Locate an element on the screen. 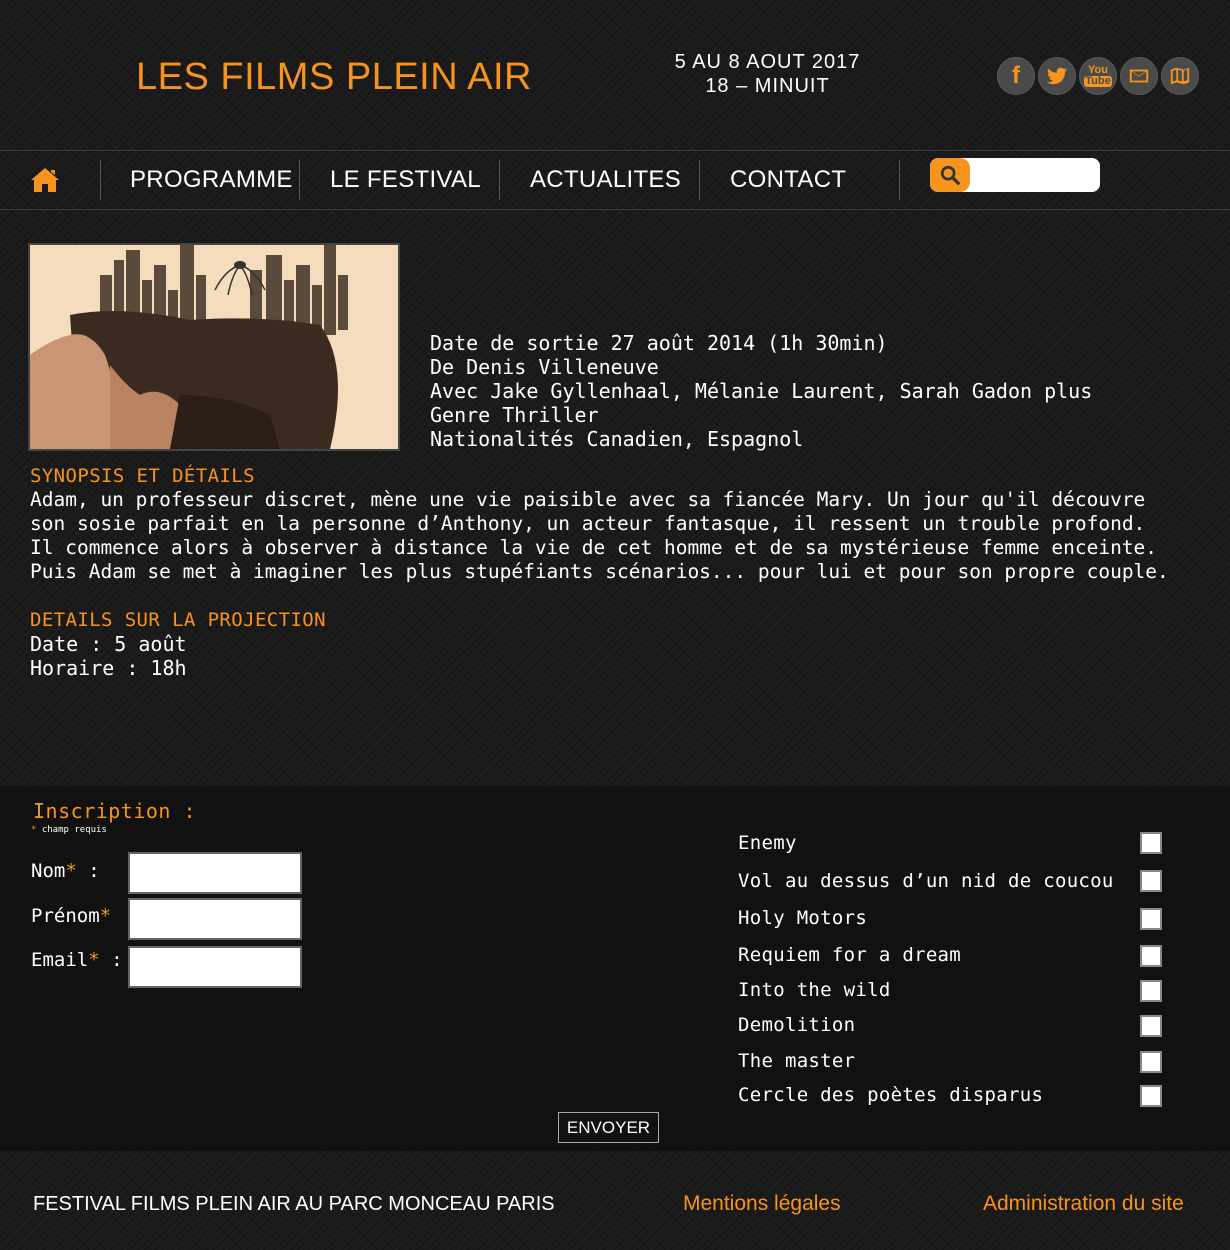 The width and height of the screenshot is (1230, 1250). synopsis-title: SYNOPSIS ET DÉTAILS is located at coordinates (142, 476).